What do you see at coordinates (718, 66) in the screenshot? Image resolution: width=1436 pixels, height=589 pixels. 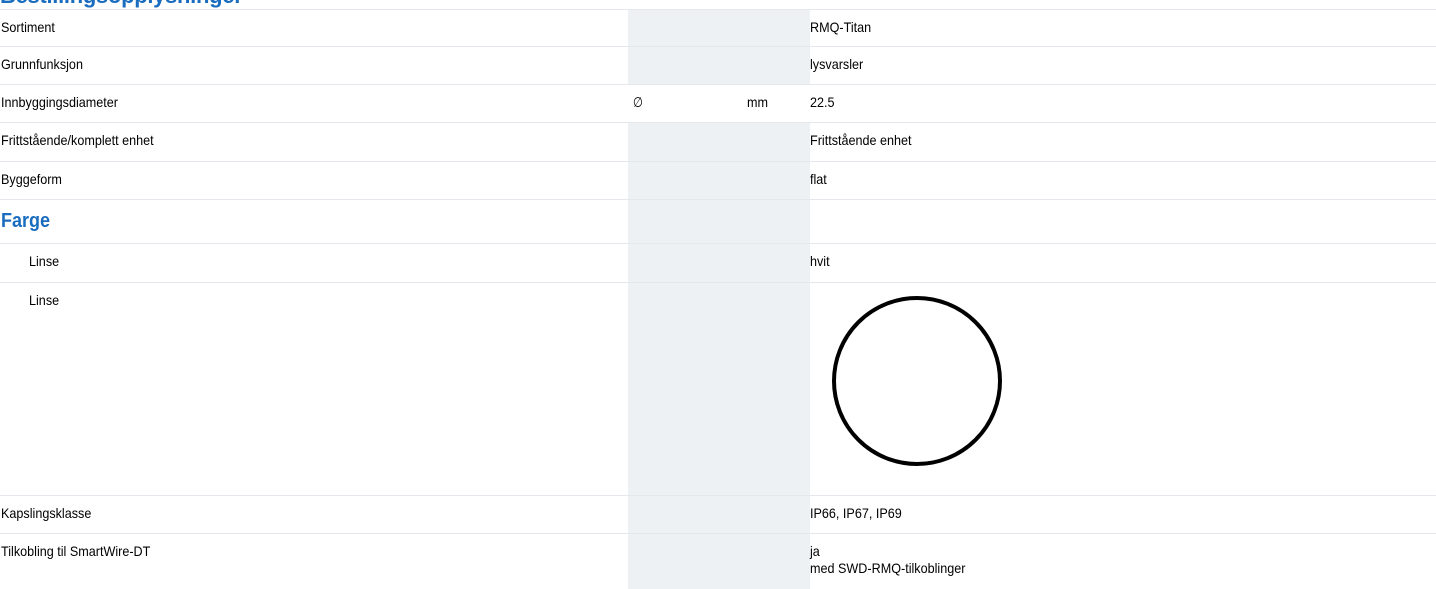 I see `table-row: Grunnfunksjon lysvarsler` at bounding box center [718, 66].